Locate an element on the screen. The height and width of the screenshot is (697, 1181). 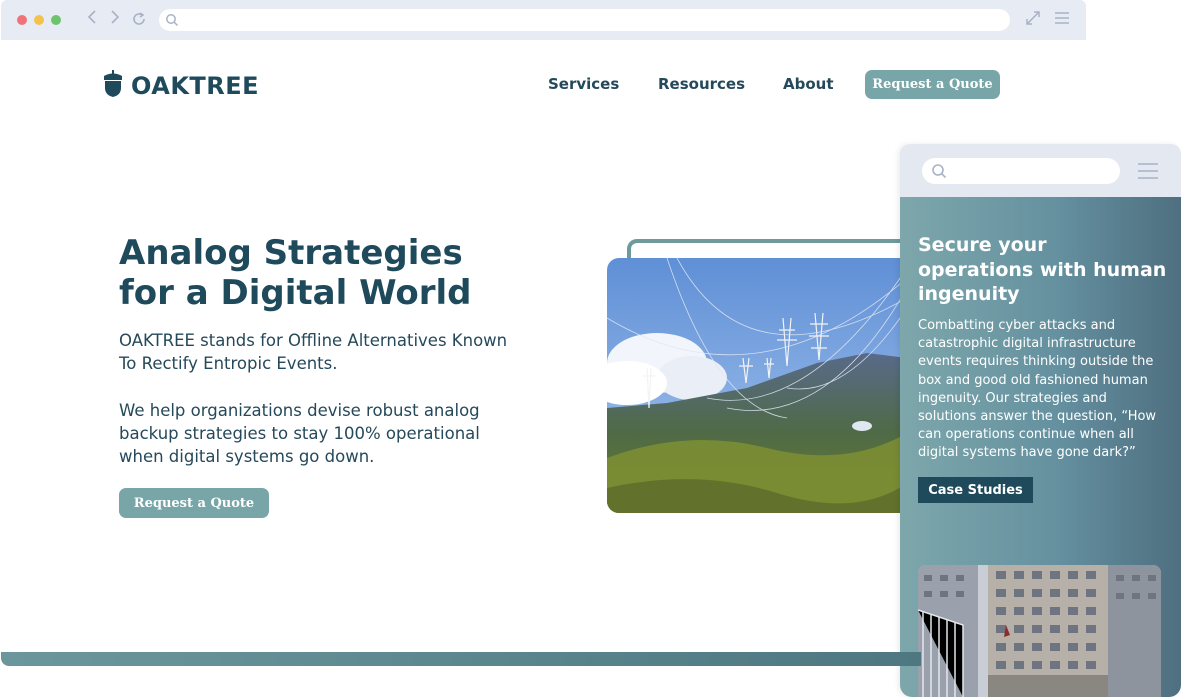
nav-about: About is located at coordinates (808, 84).